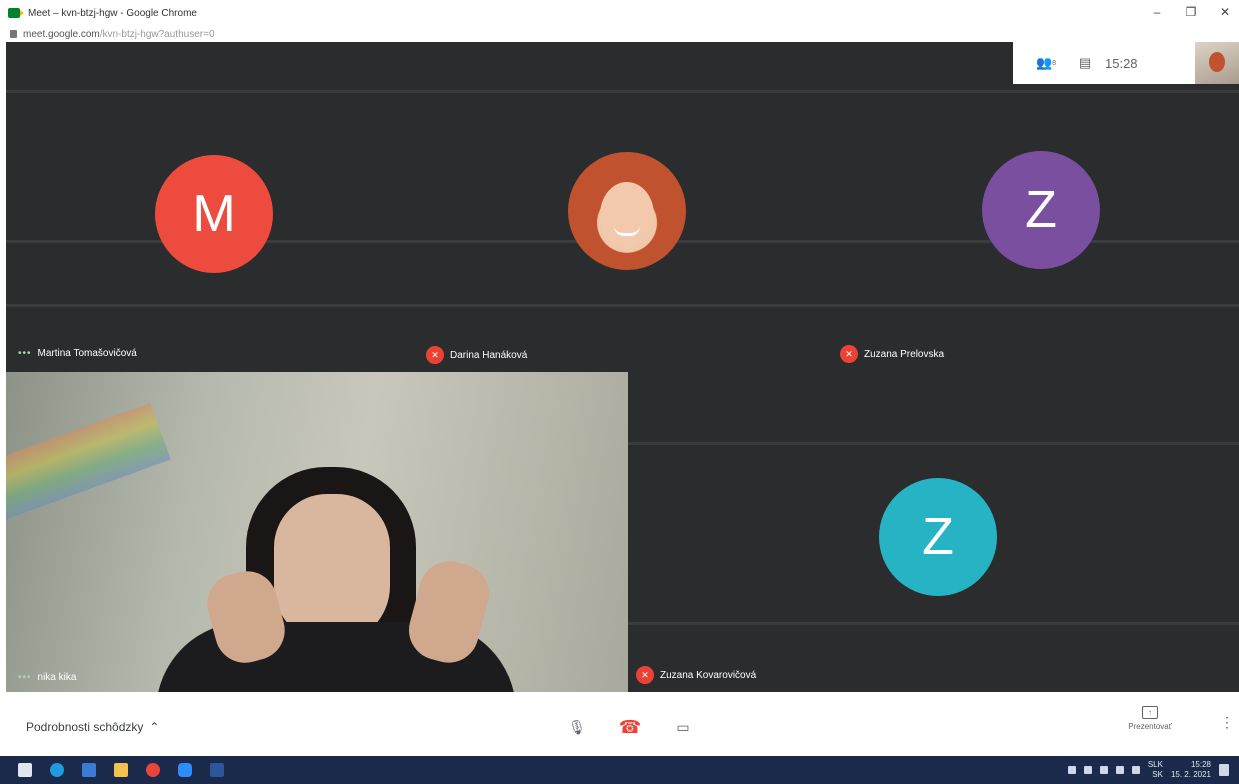  I want to click on url-text: meet.google.com/kvn-btzj-hgw?authuser=0, so click(119, 34).